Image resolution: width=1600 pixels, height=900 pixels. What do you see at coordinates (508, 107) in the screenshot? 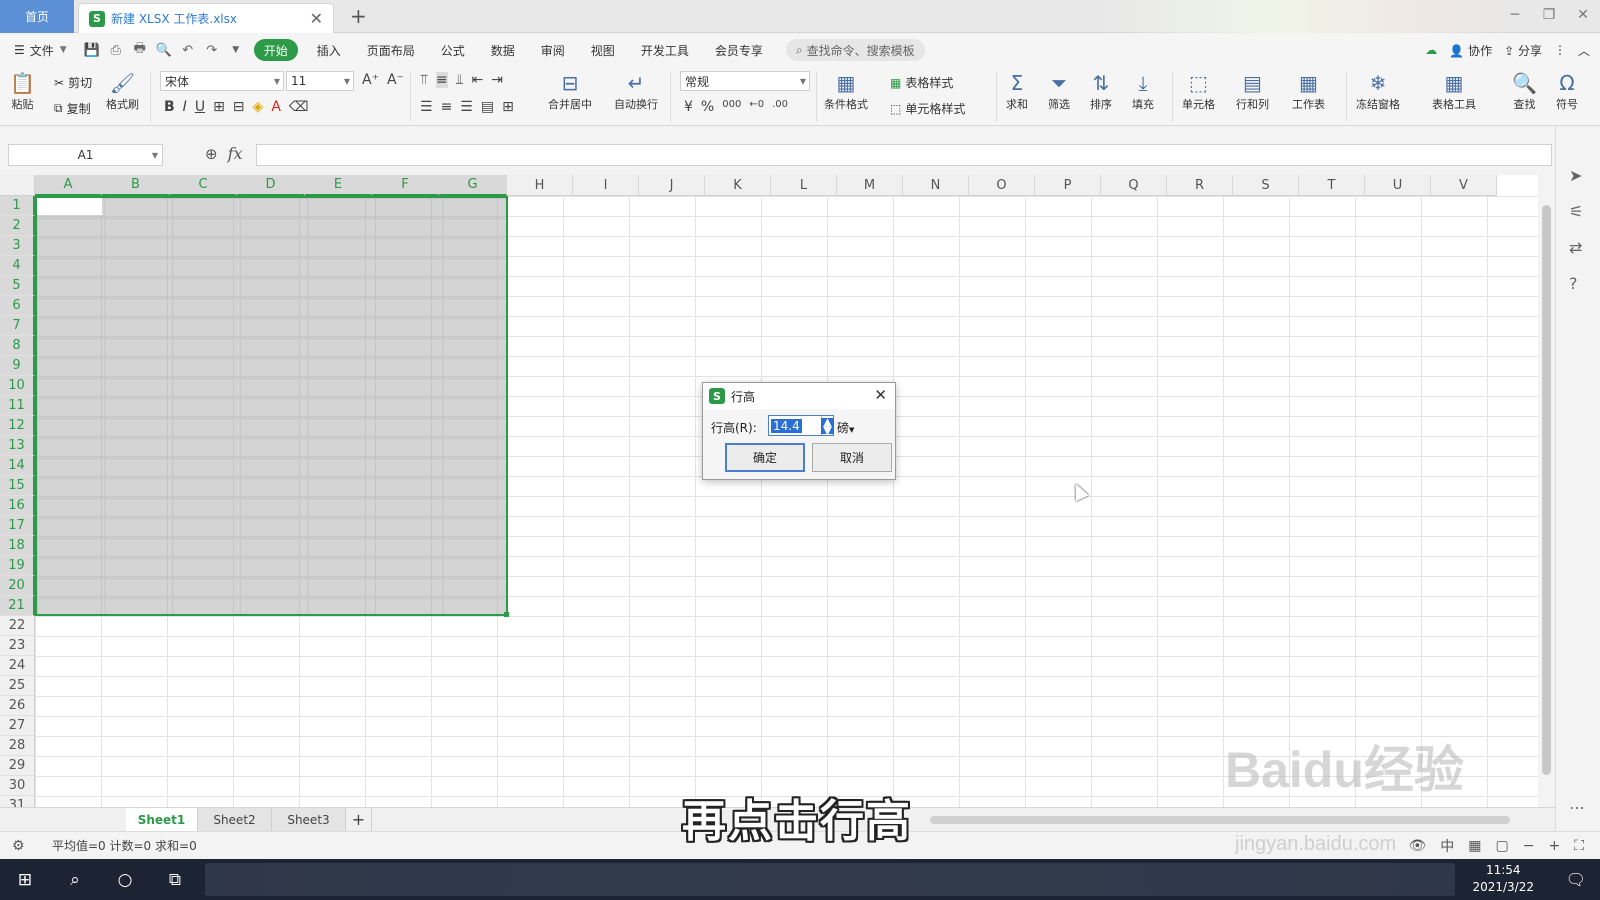
I see `distributed-icon: ⊞` at bounding box center [508, 107].